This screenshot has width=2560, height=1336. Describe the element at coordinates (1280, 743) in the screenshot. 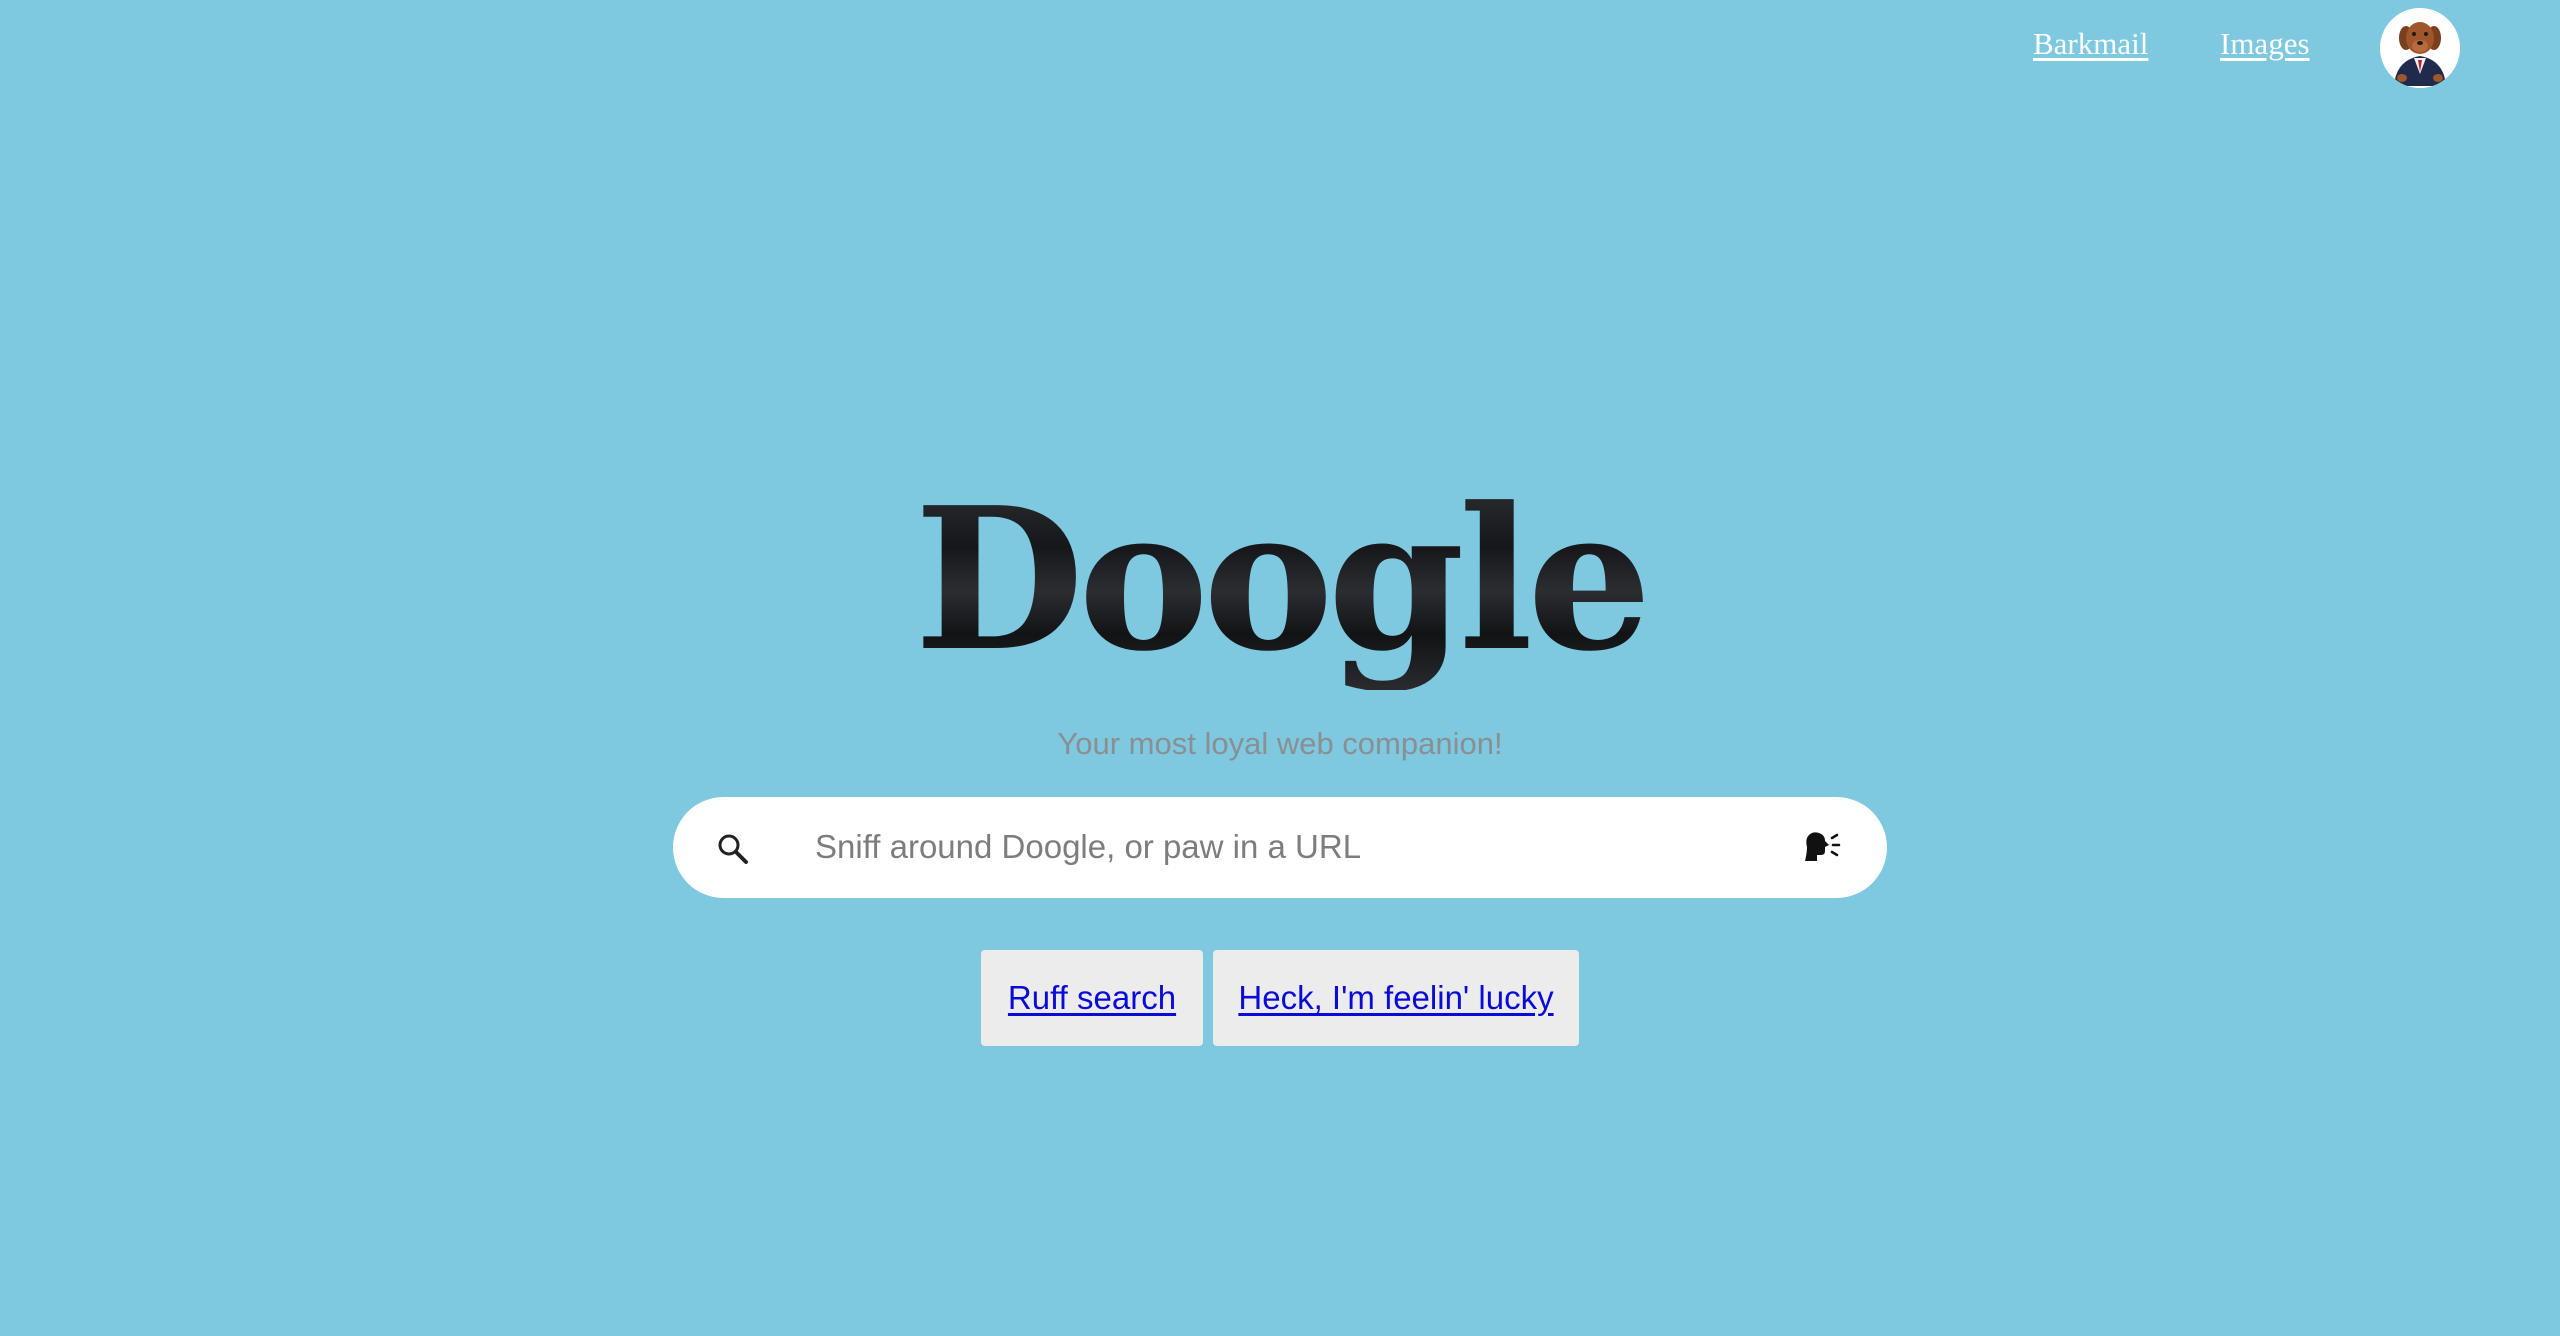

I see `tagline: Your most loyal web companion!` at that location.